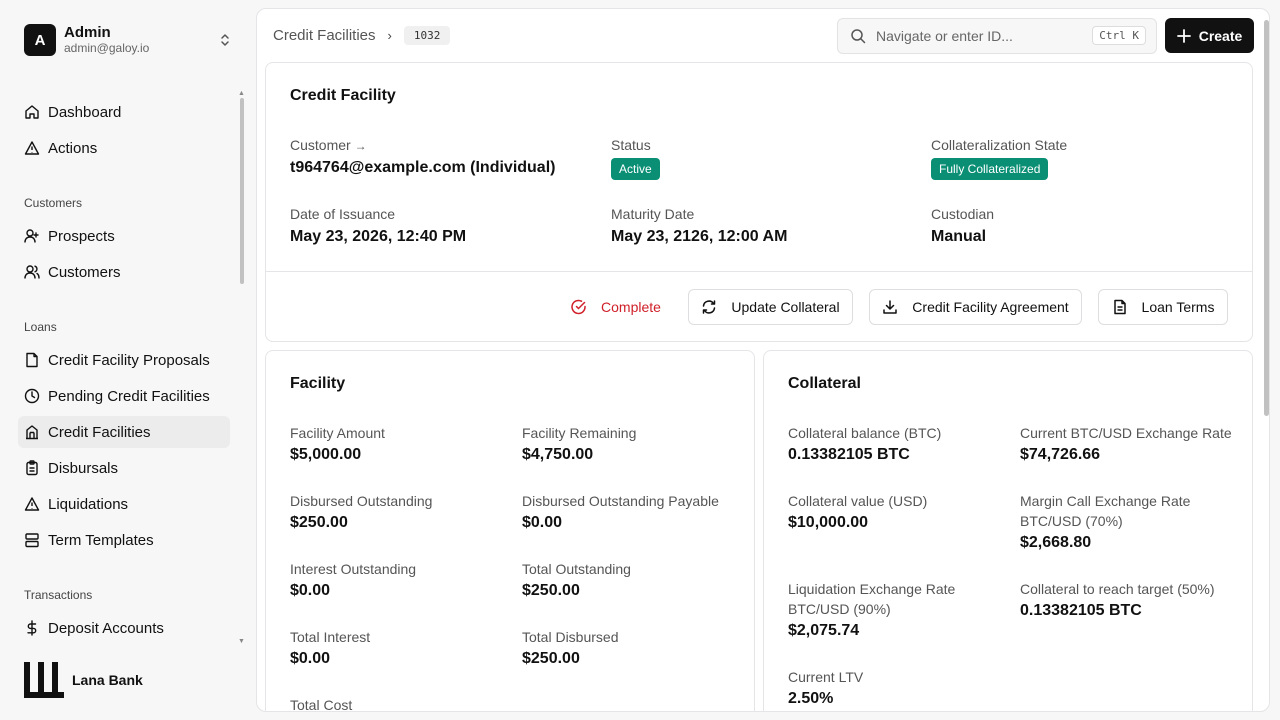 Image resolution: width=1280 pixels, height=720 pixels. Describe the element at coordinates (53, 203) in the screenshot. I see `section-title-customers: Customers` at that location.